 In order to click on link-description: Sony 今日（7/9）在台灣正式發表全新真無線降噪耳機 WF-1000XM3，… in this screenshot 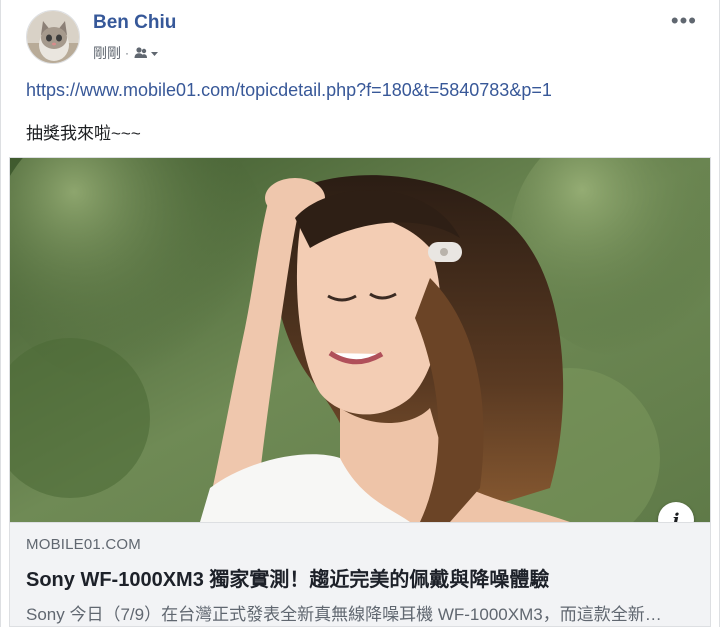, I will do `click(344, 614)`.